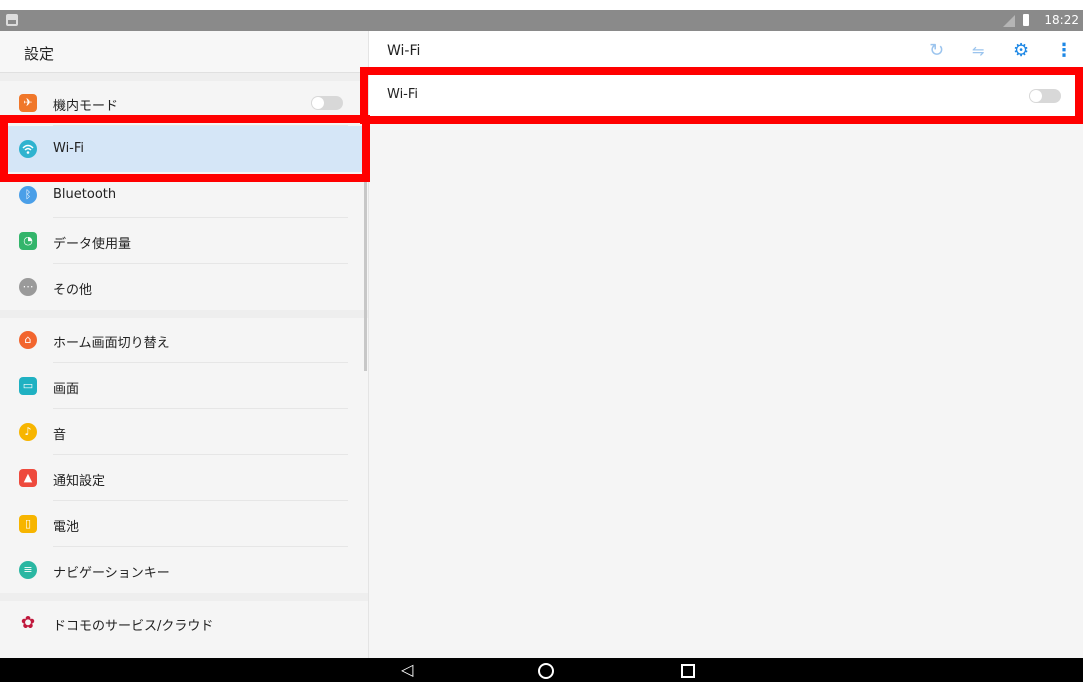 Image resolution: width=1083 pixels, height=682 pixels. What do you see at coordinates (28, 149) in the screenshot?
I see `wifi-icon` at bounding box center [28, 149].